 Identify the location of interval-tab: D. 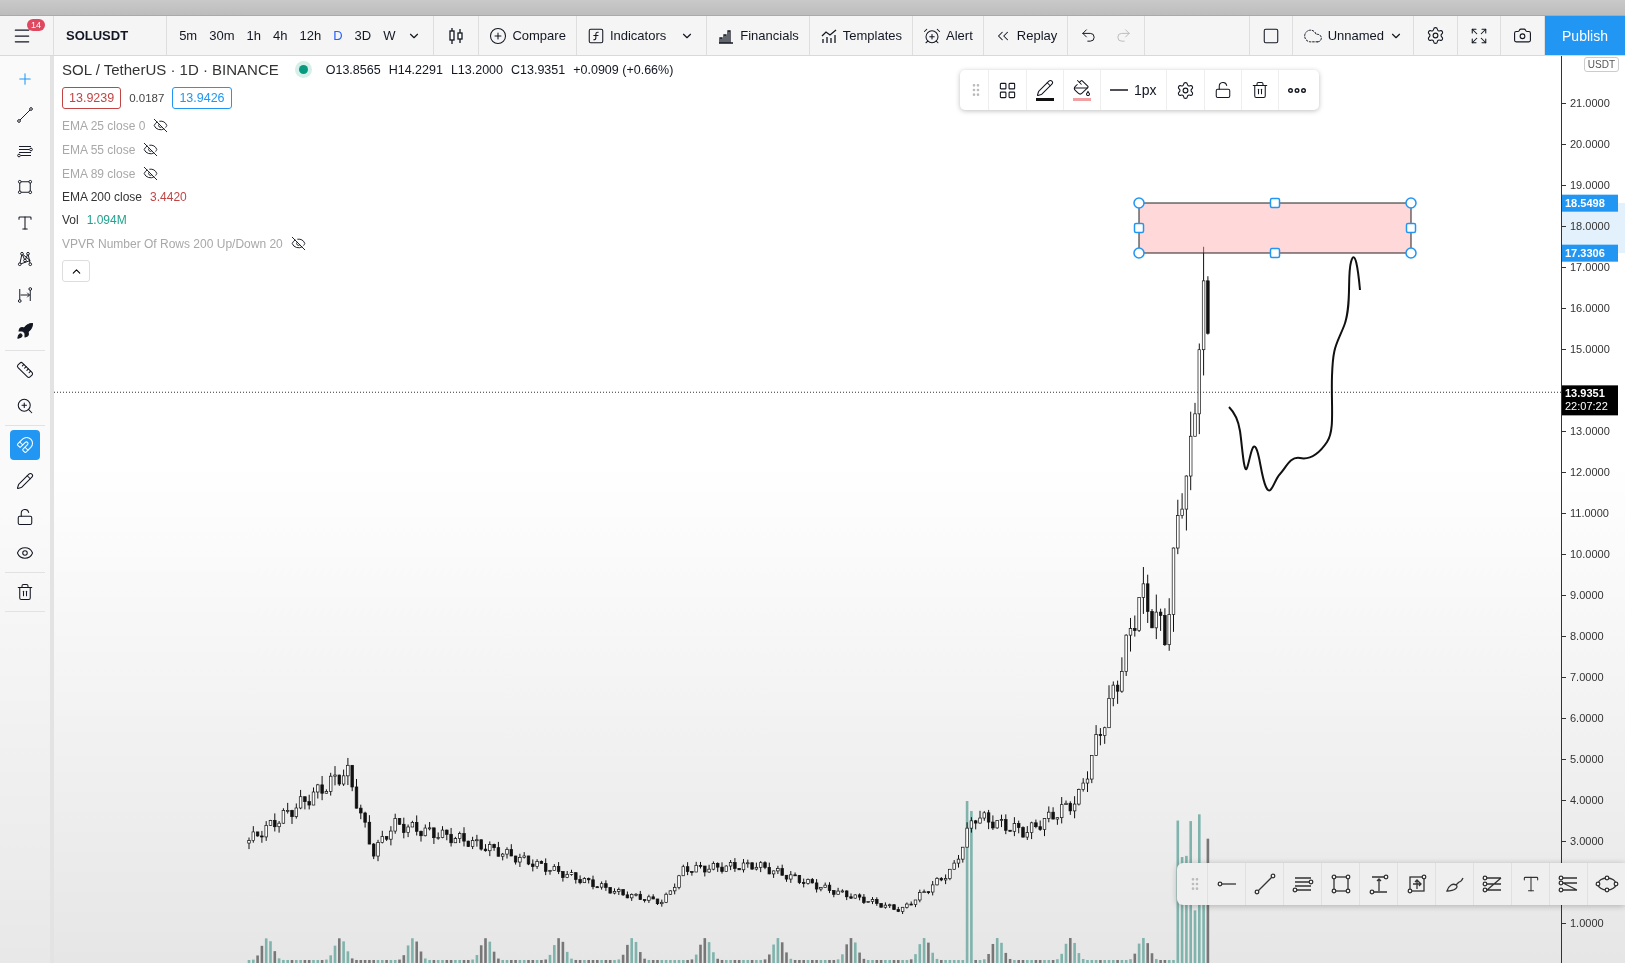
(338, 35).